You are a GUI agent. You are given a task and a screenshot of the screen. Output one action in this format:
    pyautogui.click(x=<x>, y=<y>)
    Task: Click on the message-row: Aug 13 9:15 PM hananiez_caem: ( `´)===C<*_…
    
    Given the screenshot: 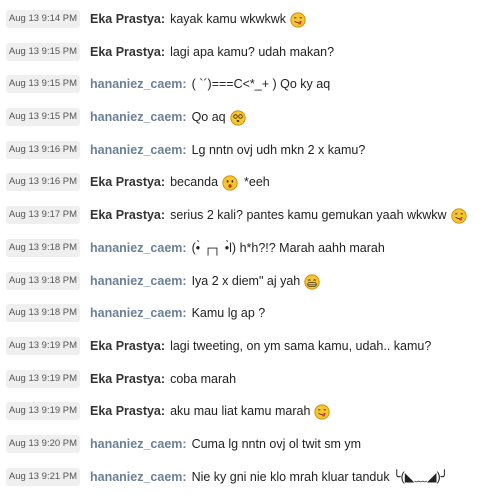 What is the action you would take?
    pyautogui.click(x=248, y=85)
    